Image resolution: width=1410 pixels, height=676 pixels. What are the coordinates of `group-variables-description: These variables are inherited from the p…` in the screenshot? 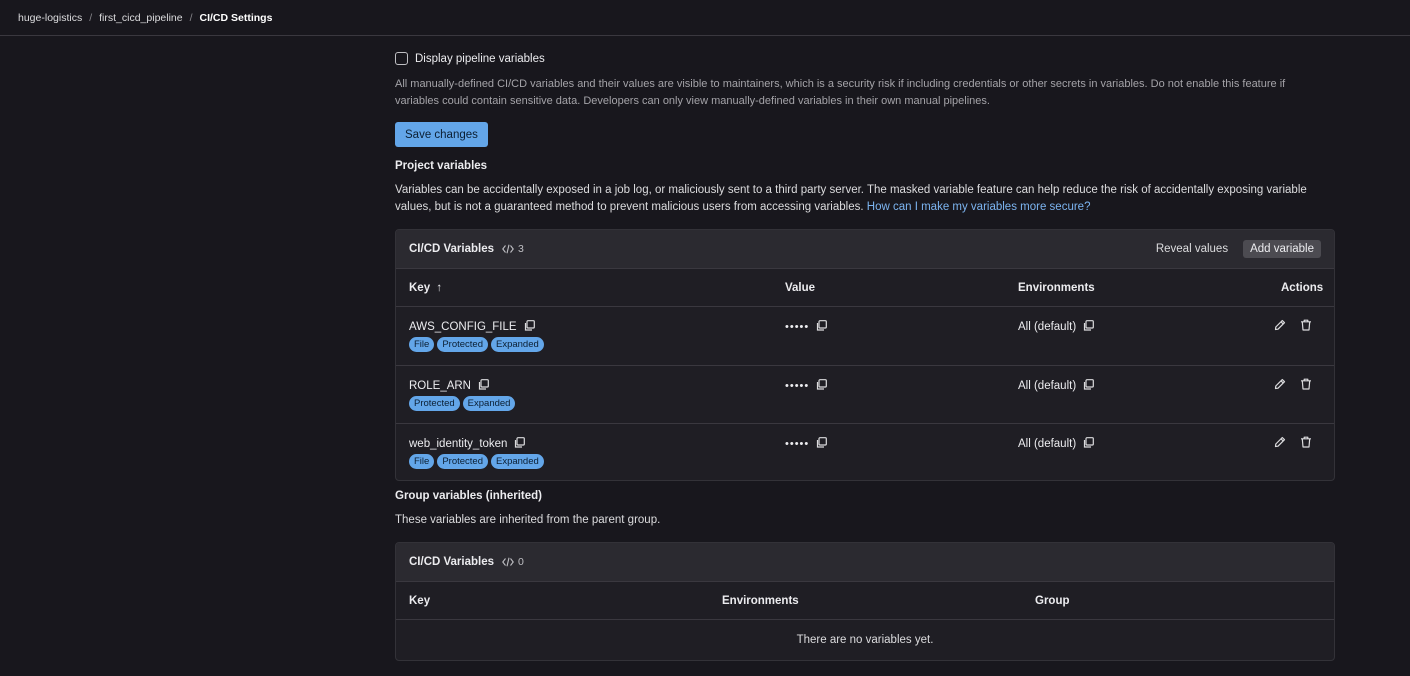 It's located at (528, 520).